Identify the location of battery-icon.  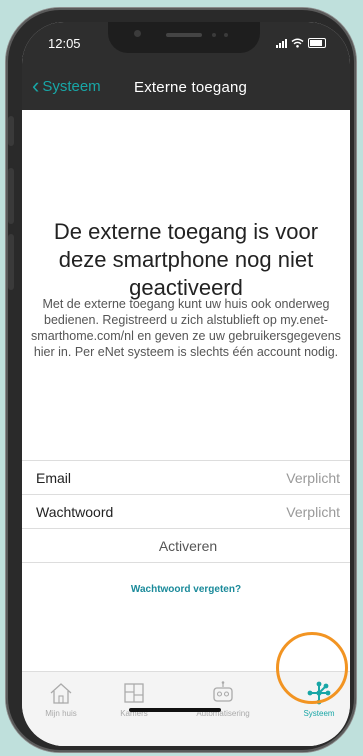
(317, 43).